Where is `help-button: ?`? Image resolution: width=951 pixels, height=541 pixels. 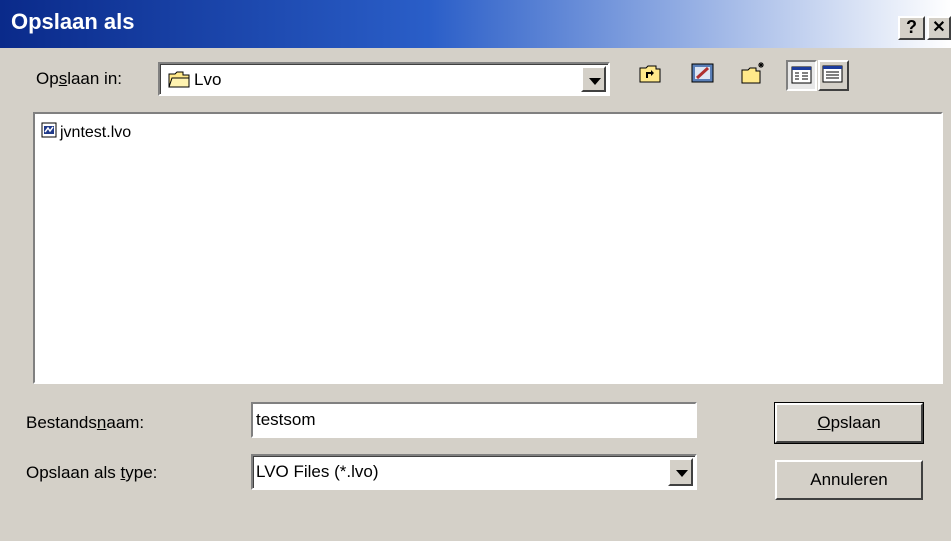 help-button: ? is located at coordinates (911, 28).